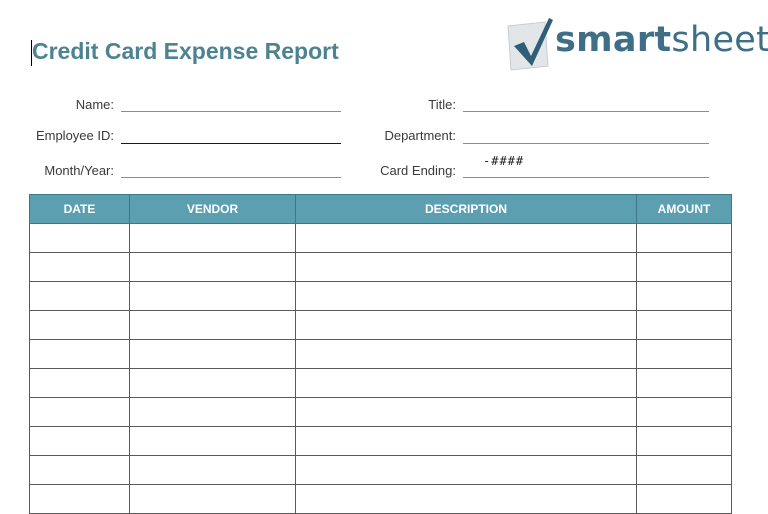 This screenshot has height=514, width=768. I want to click on logo-wordmark: smartsheet, so click(661, 40).